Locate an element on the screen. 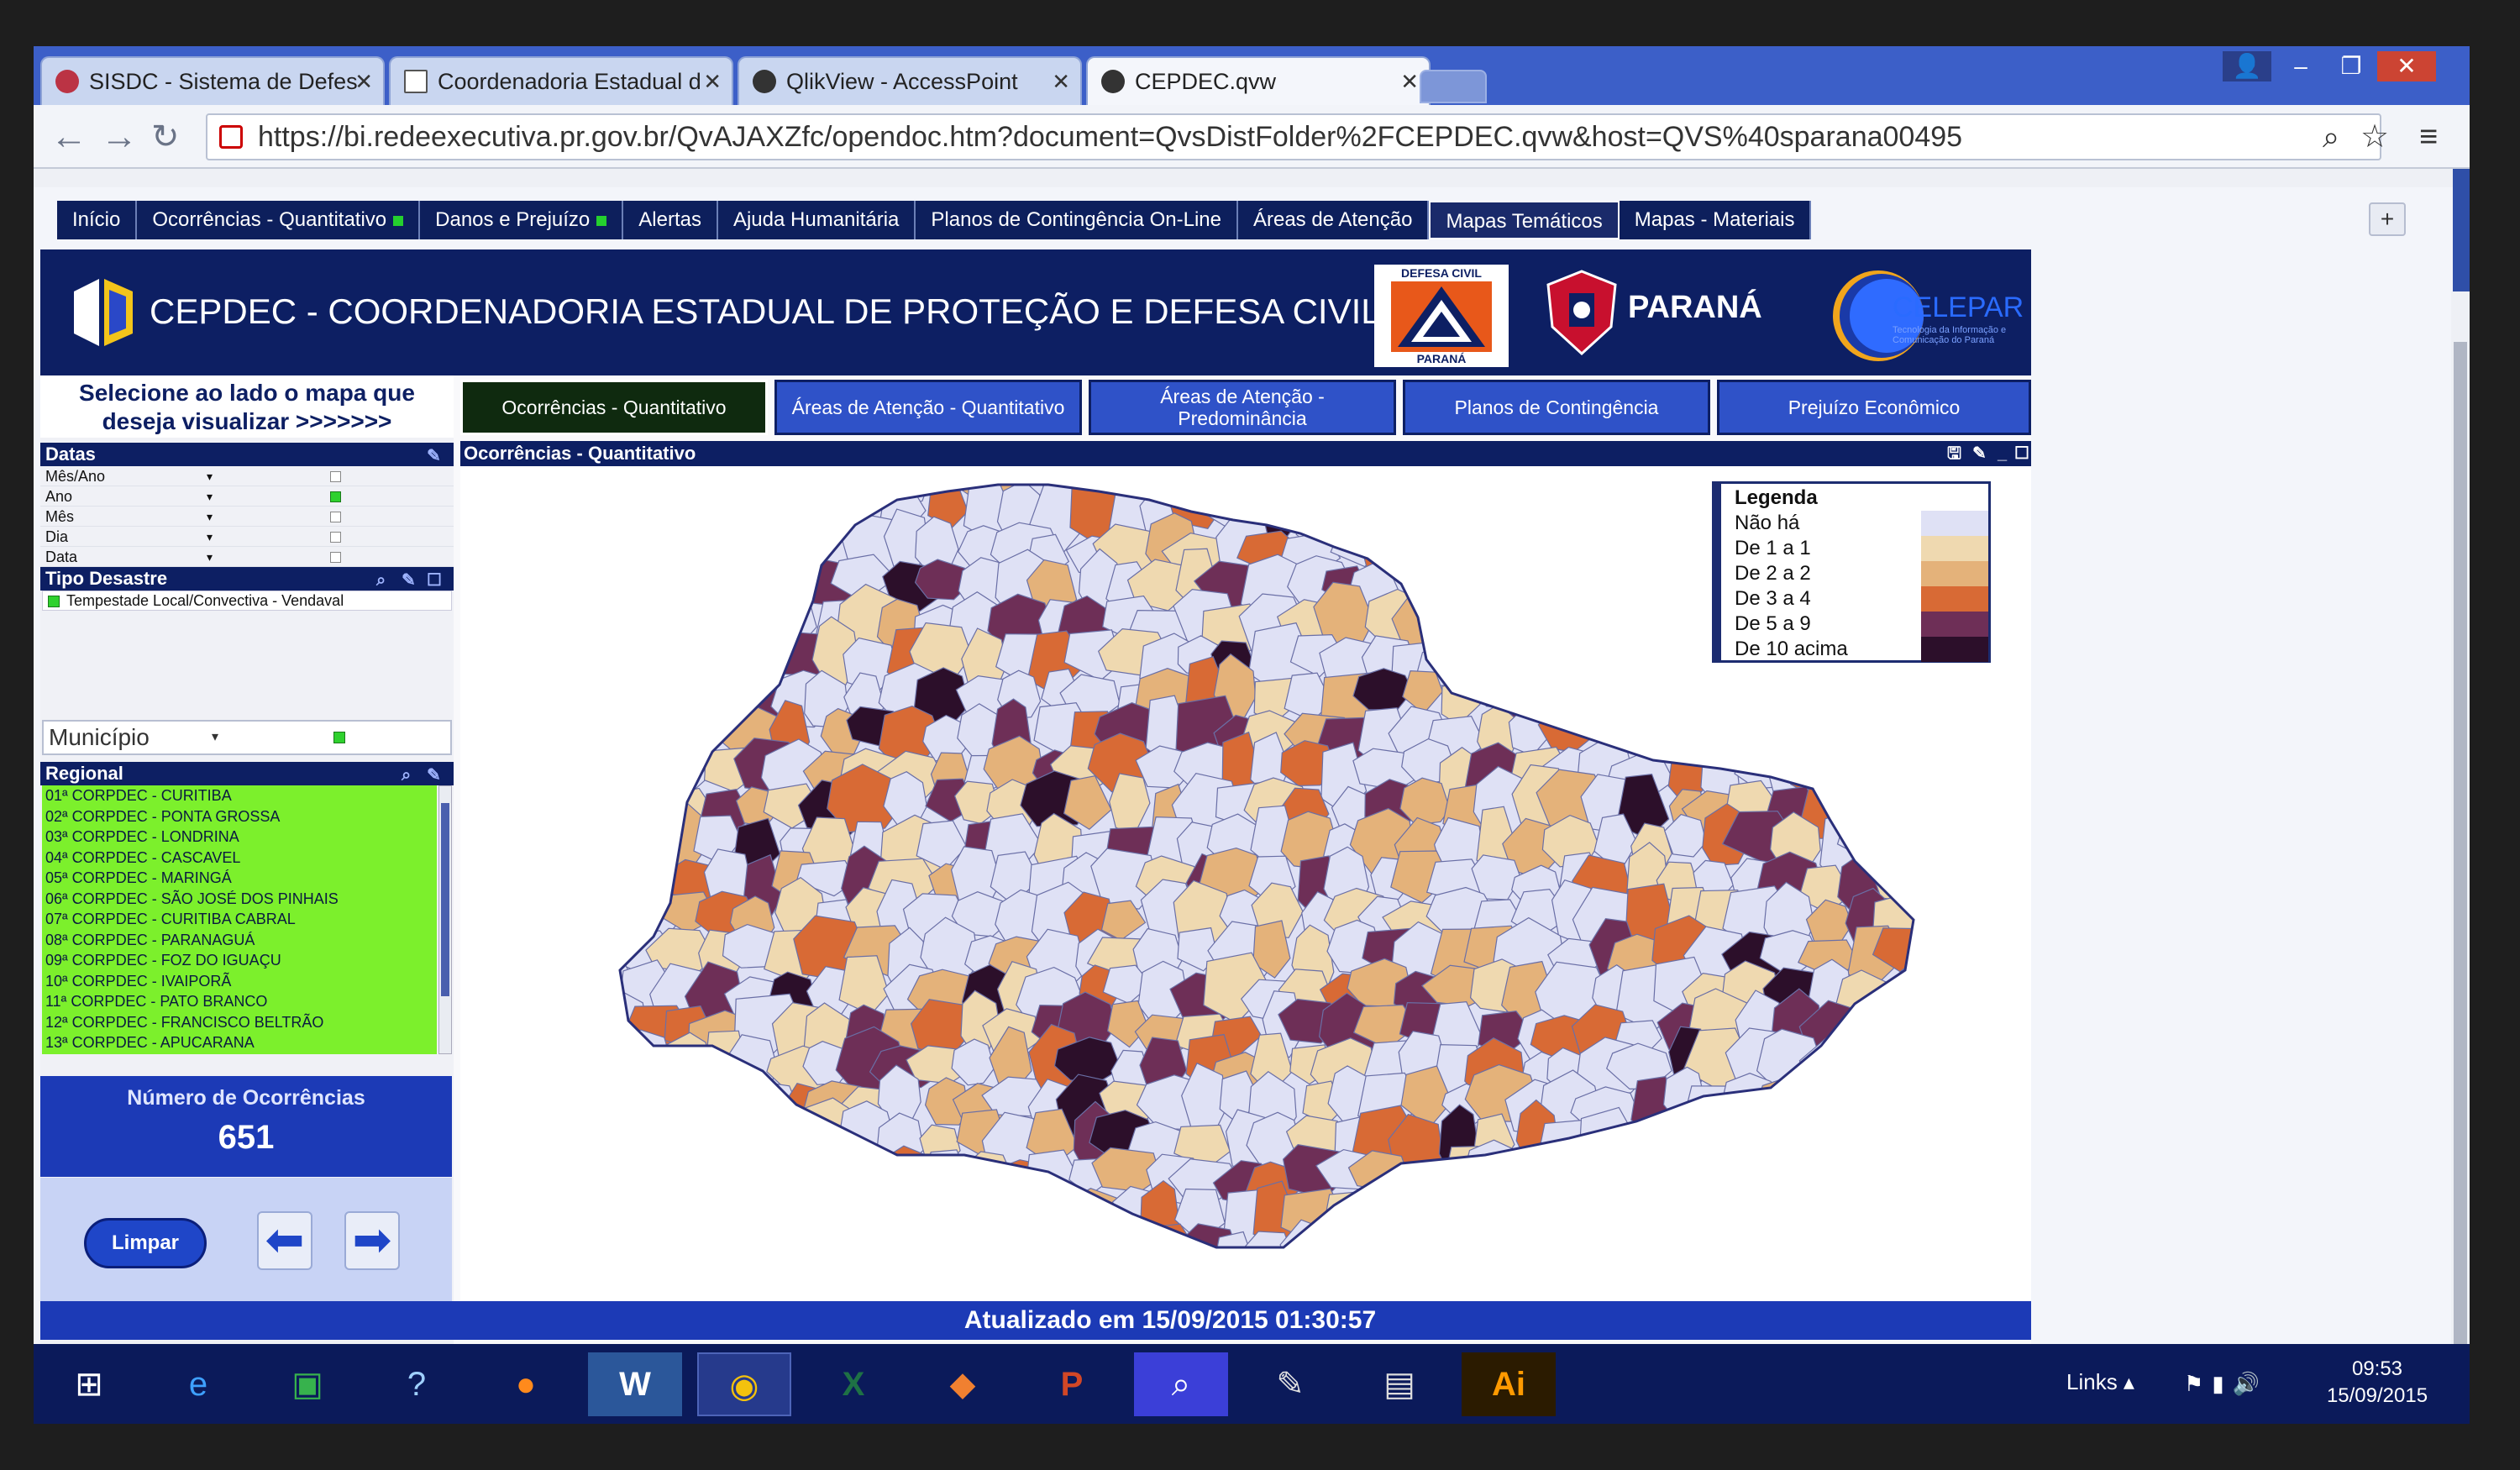 The width and height of the screenshot is (2520, 1470). tab-danos: Danos e Prejuízo is located at coordinates (522, 220).